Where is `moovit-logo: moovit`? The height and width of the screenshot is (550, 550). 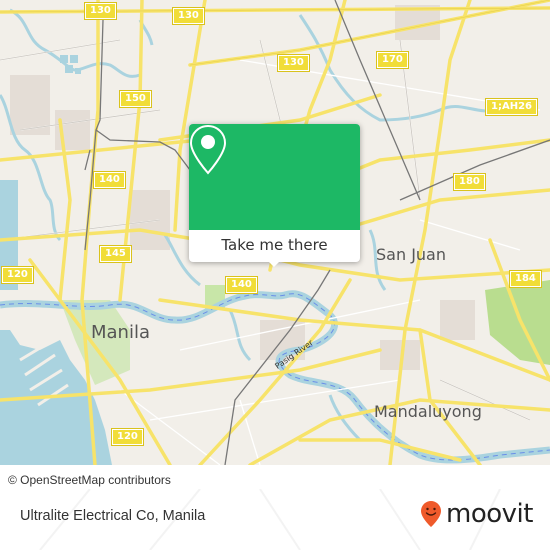
moovit-logo: moovit is located at coordinates (476, 514).